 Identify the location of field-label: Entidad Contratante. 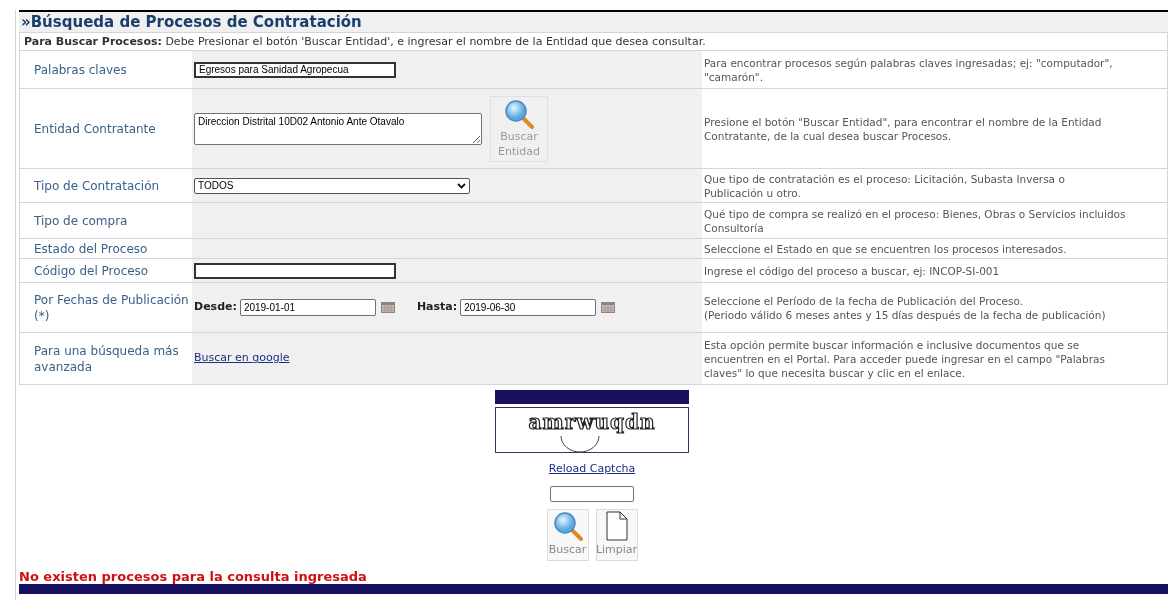
(95, 128).